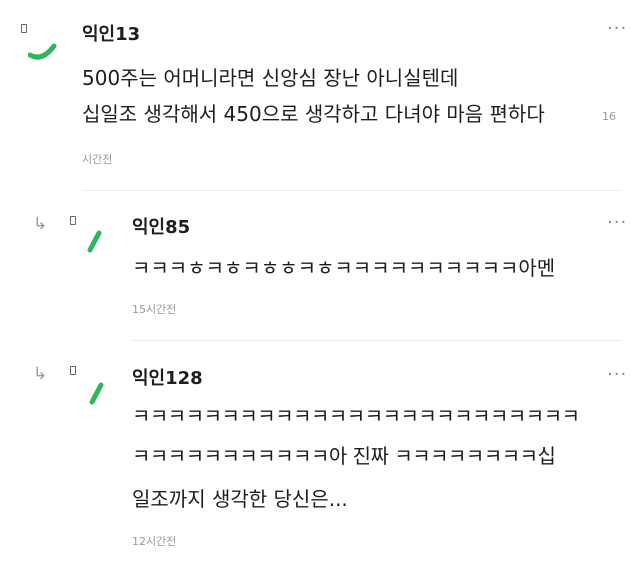  What do you see at coordinates (344, 456) in the screenshot?
I see `comment-text-line: ㅋㅋㅋㅋㅋㅋㅋㅋㅋㅋㅋ아 진짜 ㅋㅋㅋㅋㅋㅋㅋㅋ십` at bounding box center [344, 456].